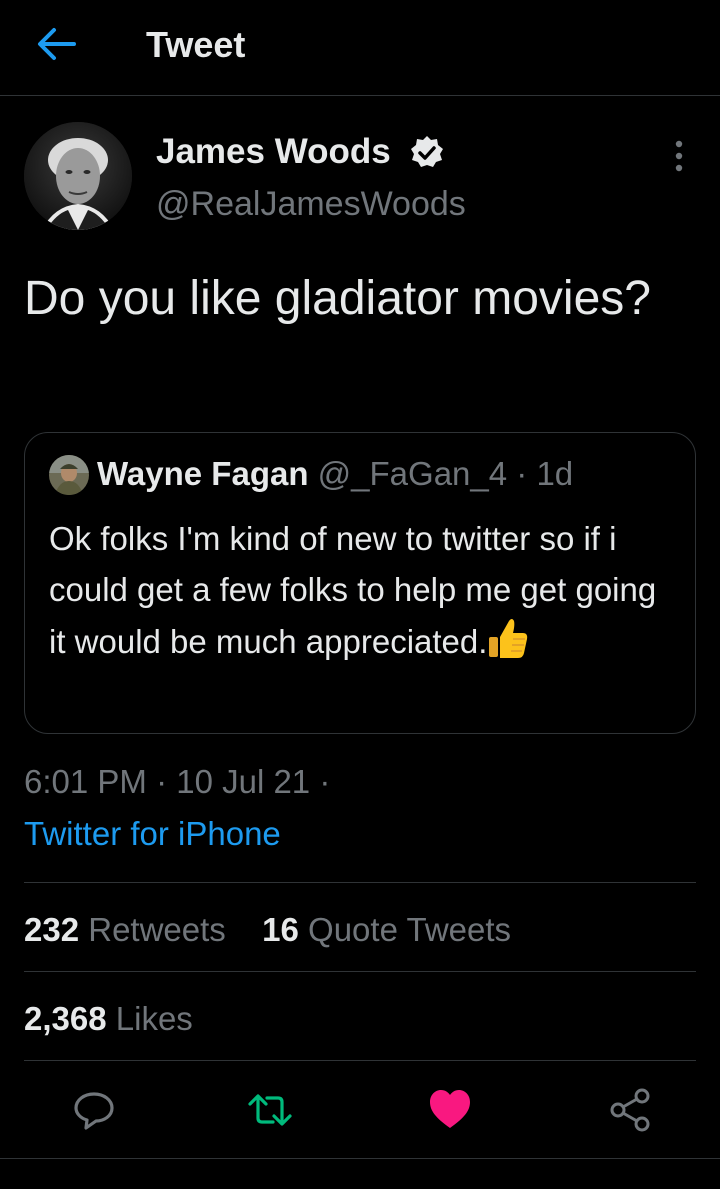 This screenshot has width=720, height=1189. Describe the element at coordinates (78, 176) in the screenshot. I see `avatar` at that location.